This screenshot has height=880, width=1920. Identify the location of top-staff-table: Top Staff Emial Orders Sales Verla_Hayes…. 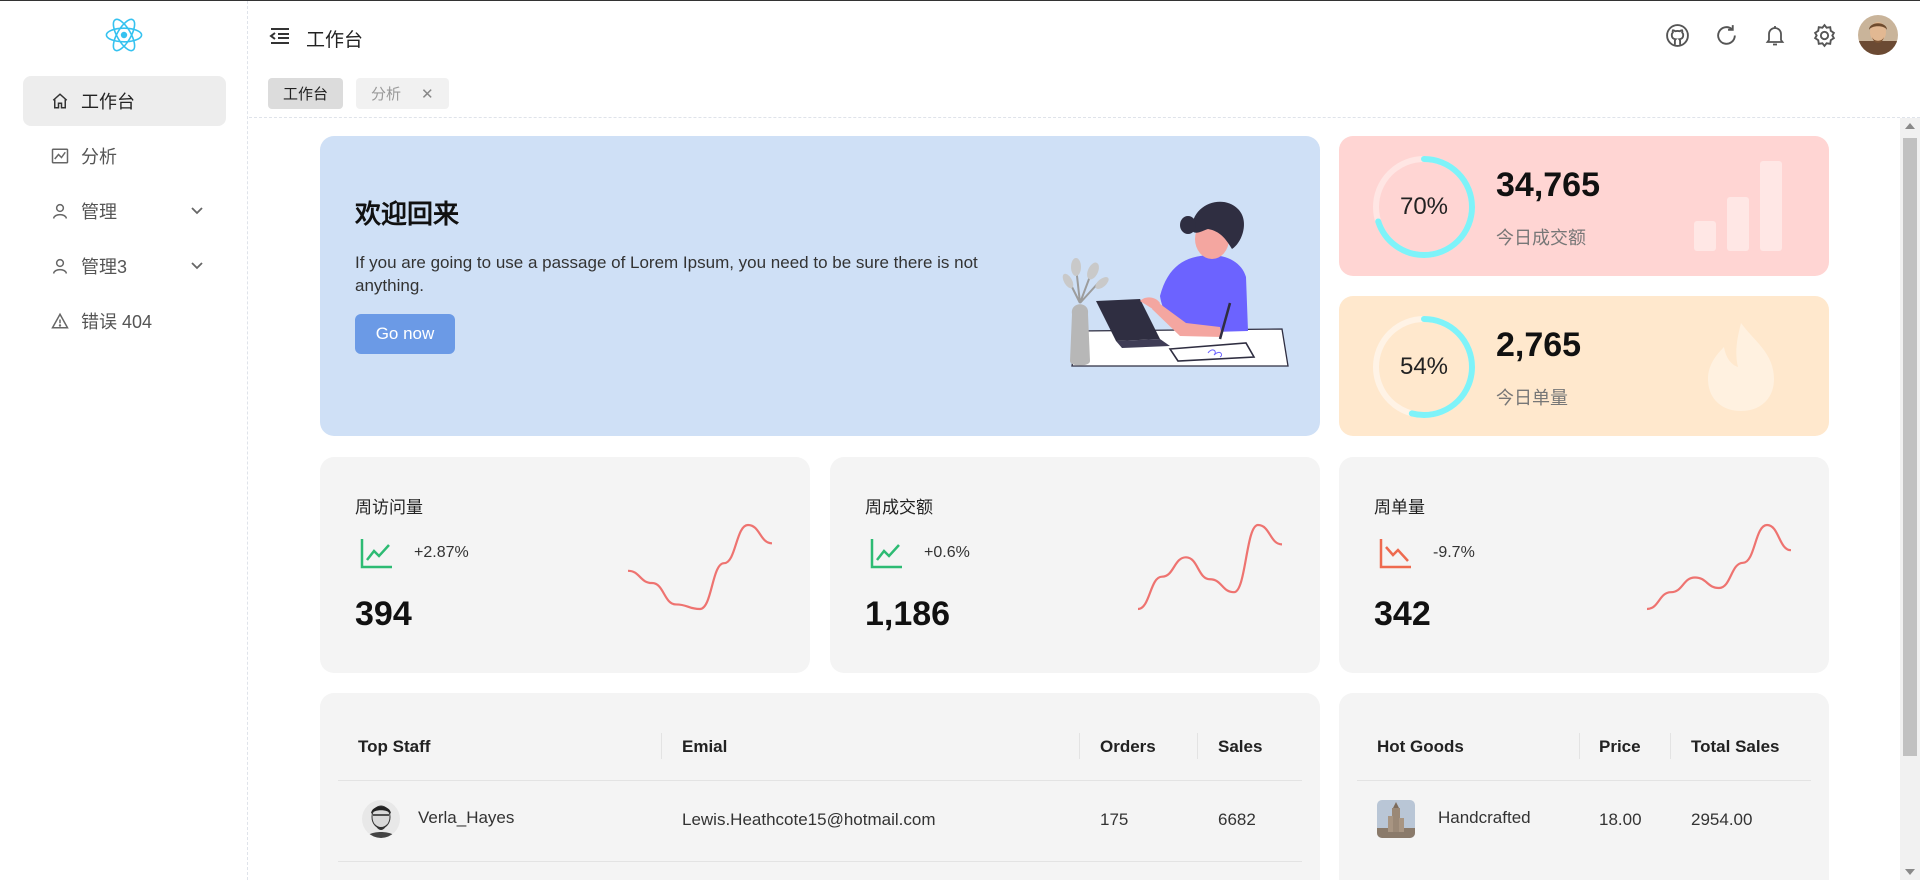
(820, 786).